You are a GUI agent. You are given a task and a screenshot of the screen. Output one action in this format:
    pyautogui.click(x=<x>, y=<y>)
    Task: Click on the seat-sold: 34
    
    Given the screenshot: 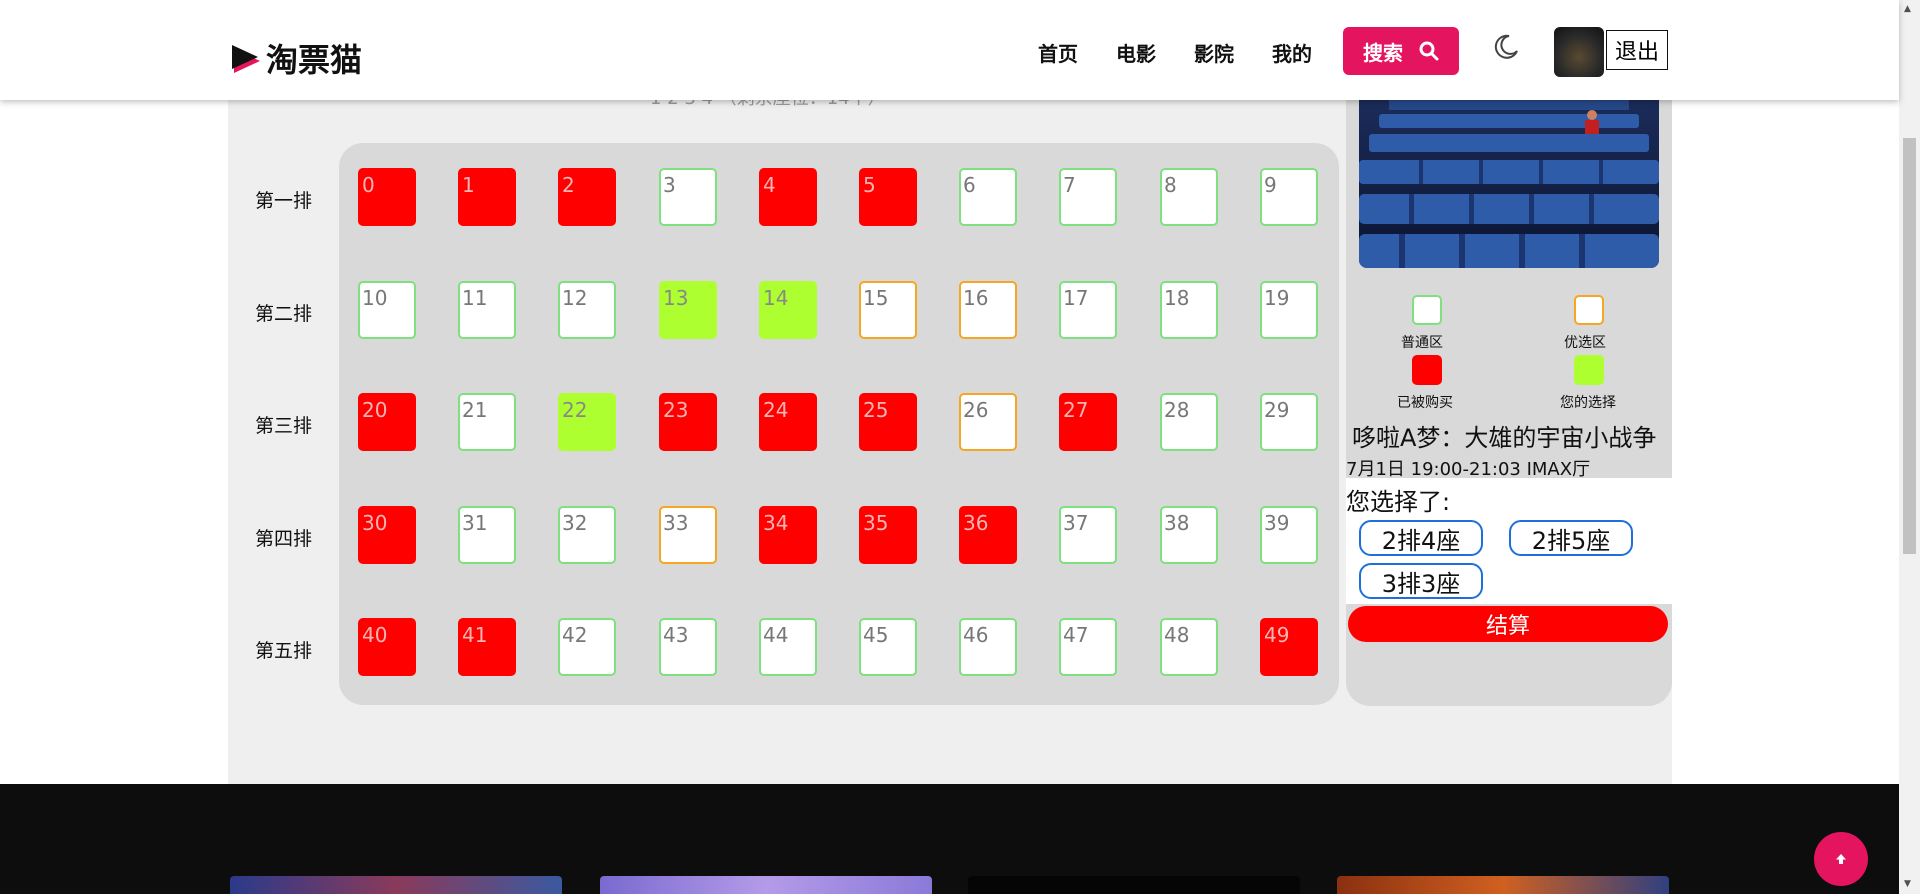 What is the action you would take?
    pyautogui.click(x=788, y=535)
    